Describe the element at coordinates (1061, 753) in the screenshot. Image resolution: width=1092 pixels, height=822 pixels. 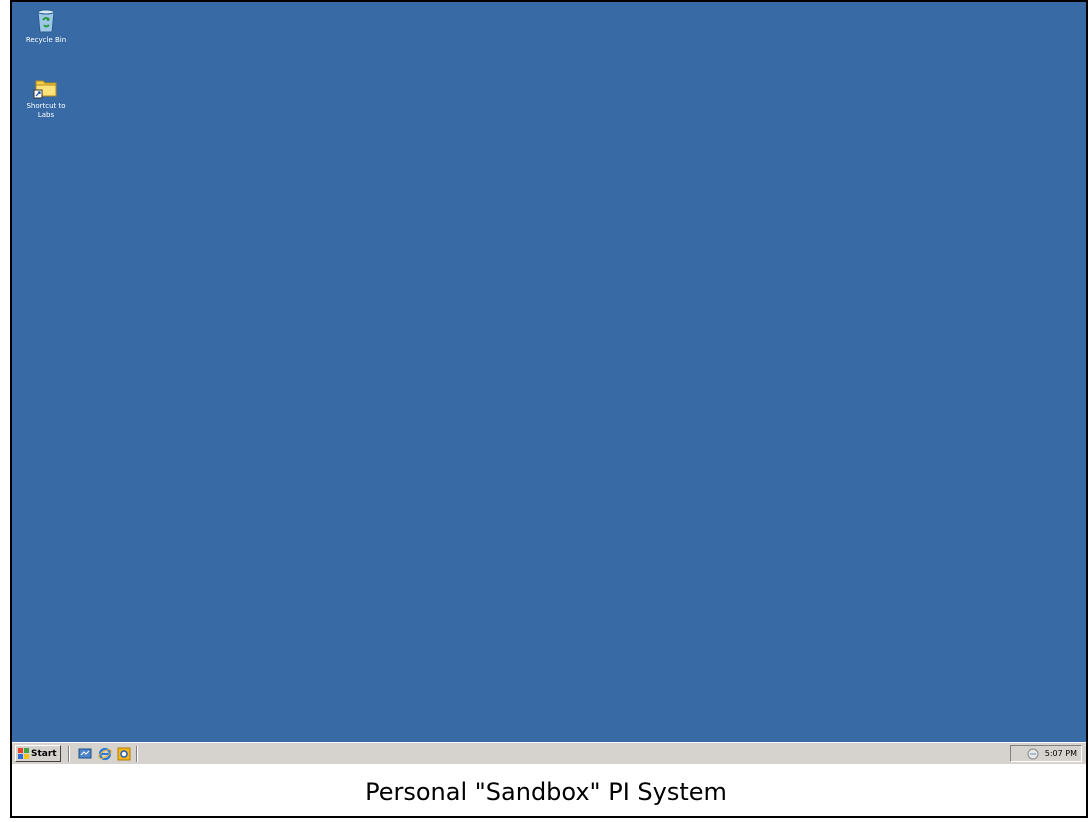
I see `clock: 5:07 PM` at that location.